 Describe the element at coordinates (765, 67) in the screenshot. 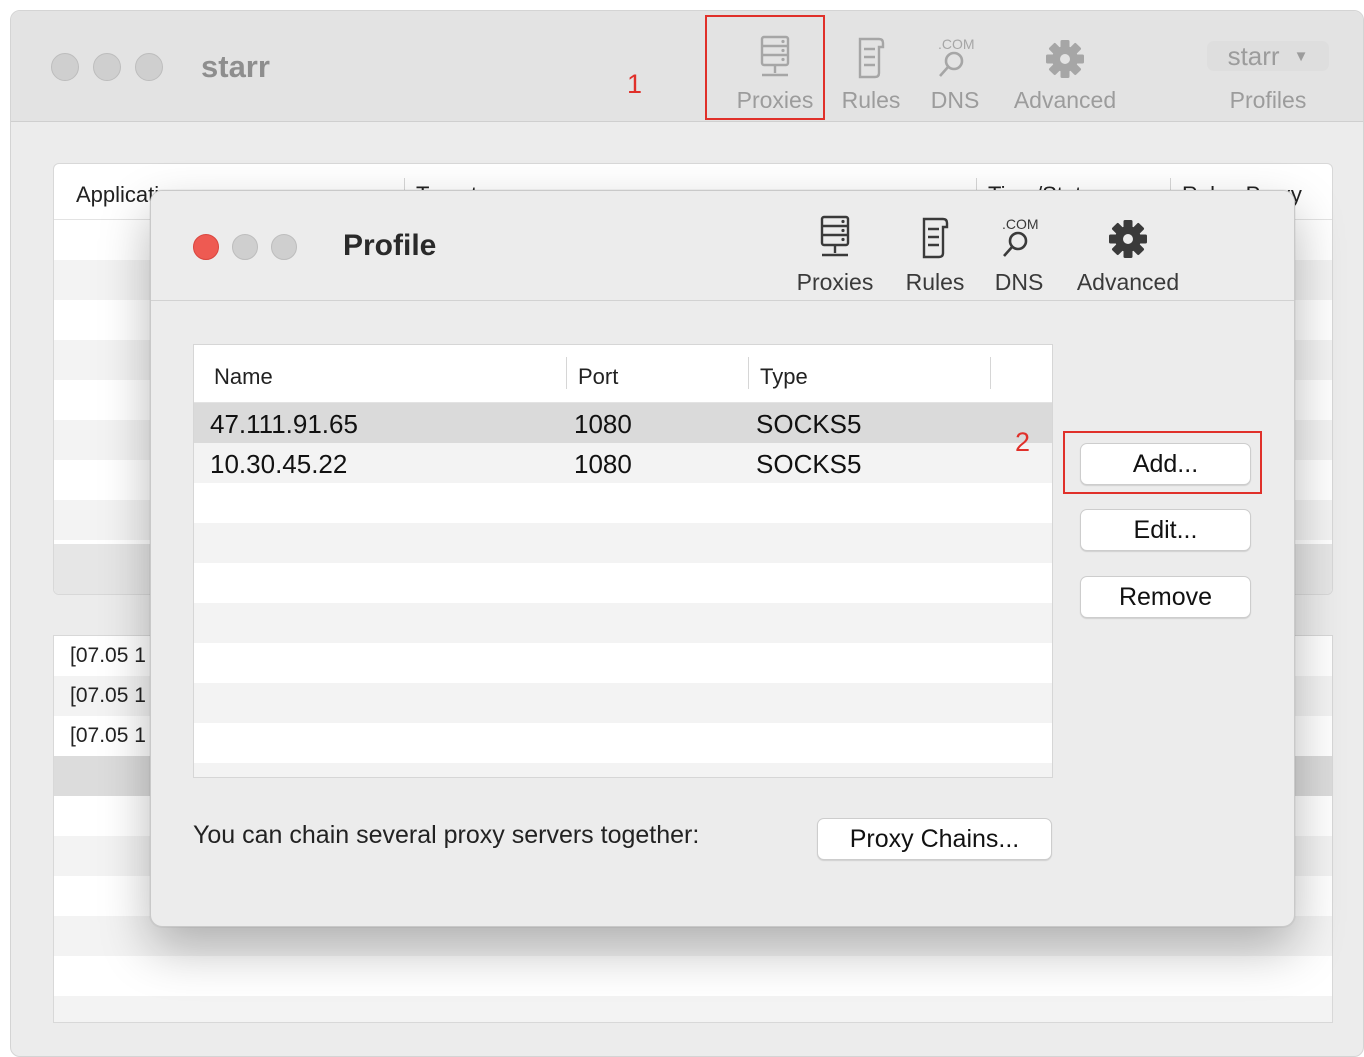

I see `highlight-proxies` at that location.